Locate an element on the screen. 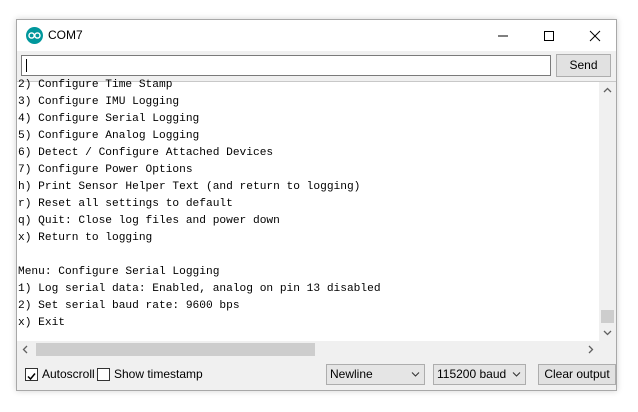 The width and height of the screenshot is (638, 412). arduino-icon is located at coordinates (34, 35).